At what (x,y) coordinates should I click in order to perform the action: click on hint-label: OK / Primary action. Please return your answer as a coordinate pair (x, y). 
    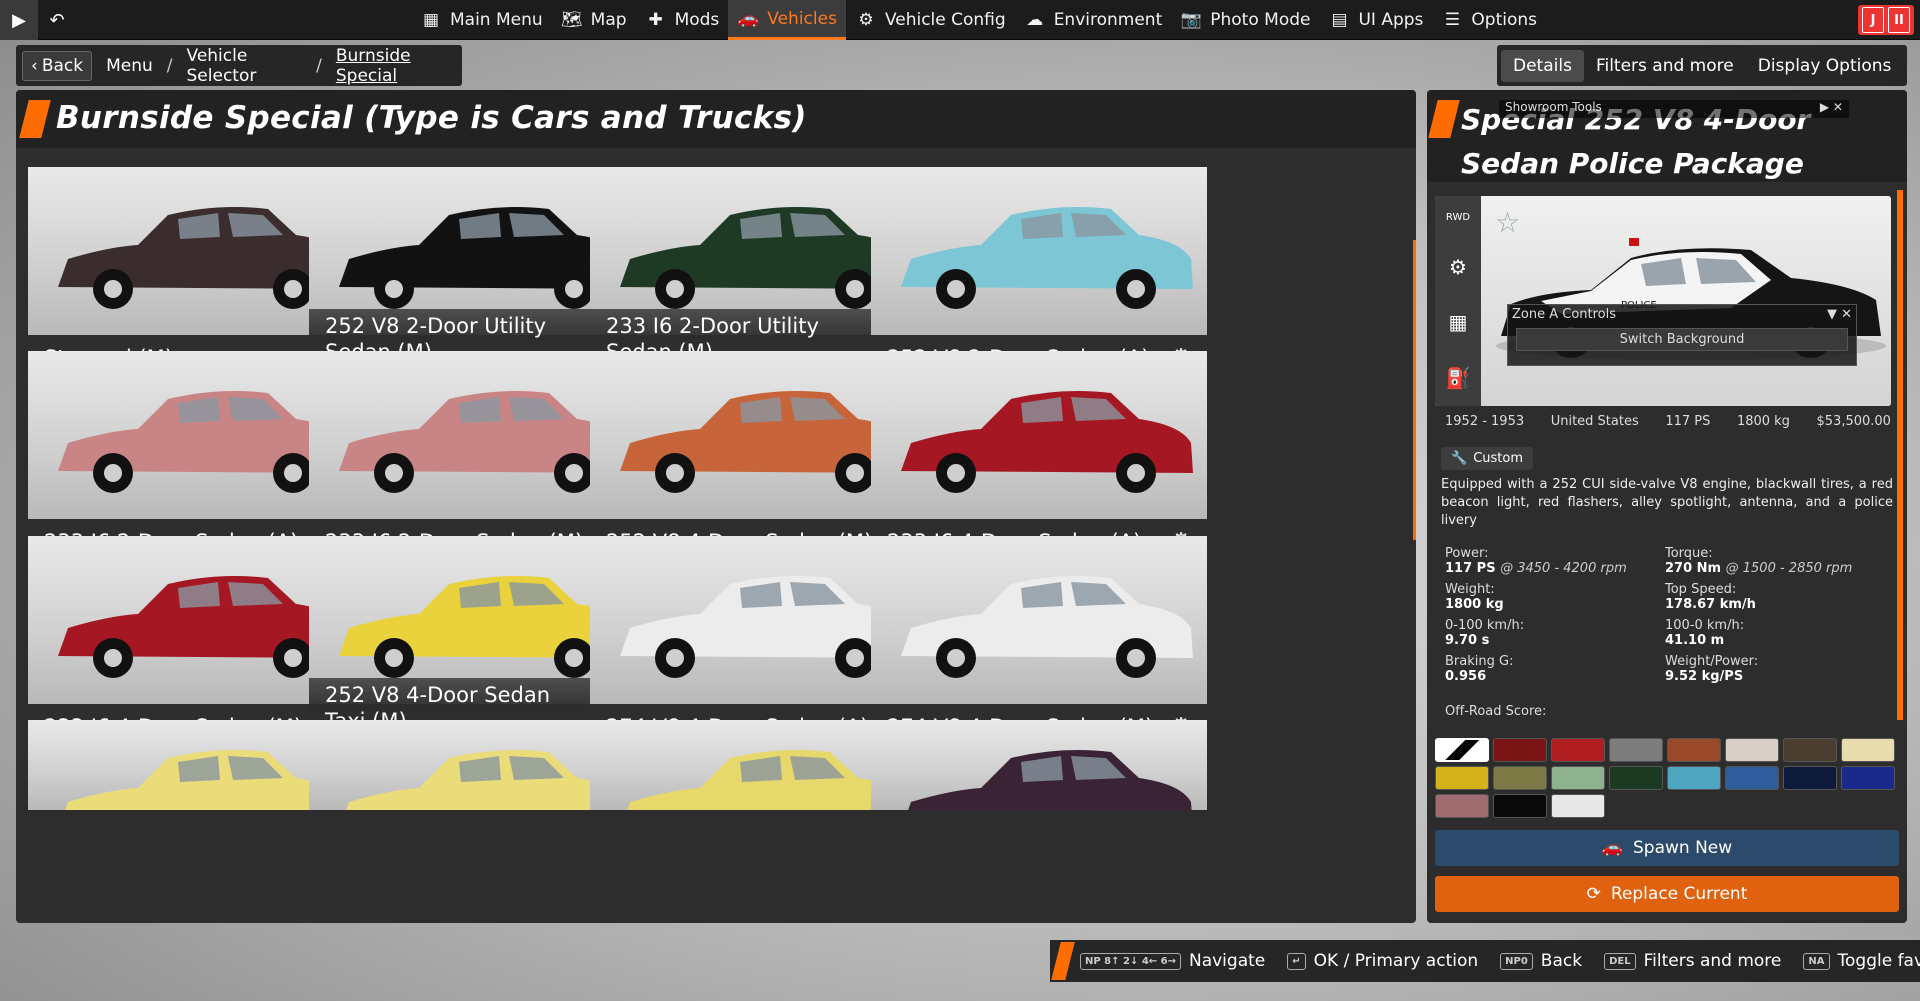
    Looking at the image, I should click on (1396, 961).